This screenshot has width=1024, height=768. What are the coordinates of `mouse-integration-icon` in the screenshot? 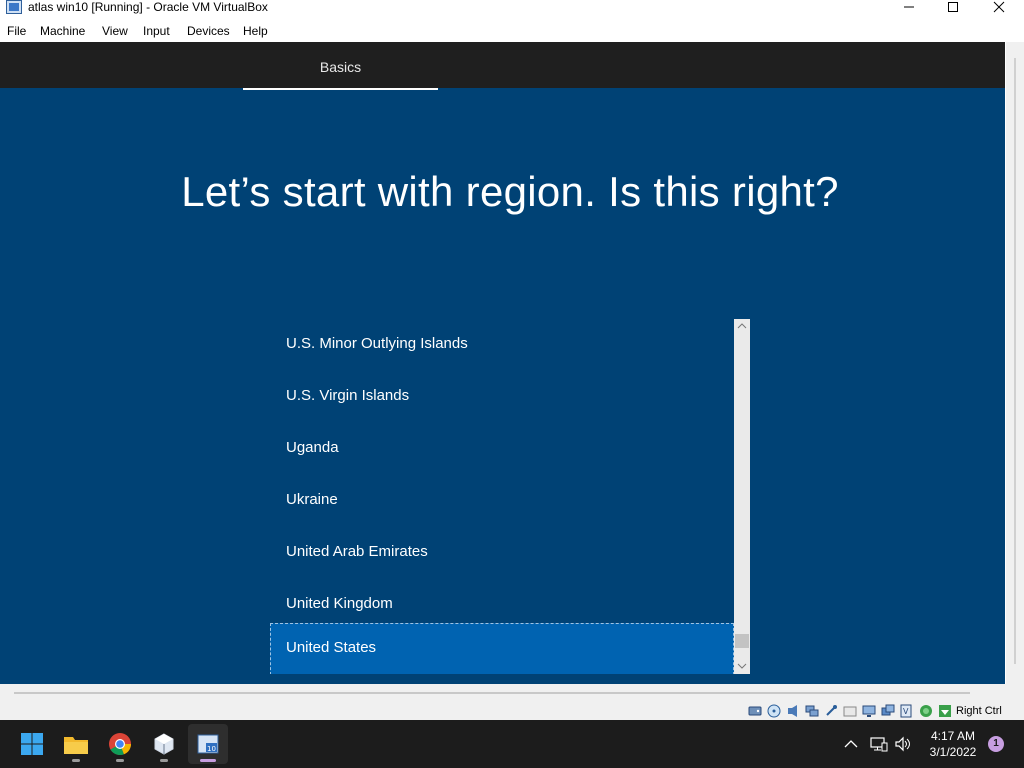 It's located at (945, 711).